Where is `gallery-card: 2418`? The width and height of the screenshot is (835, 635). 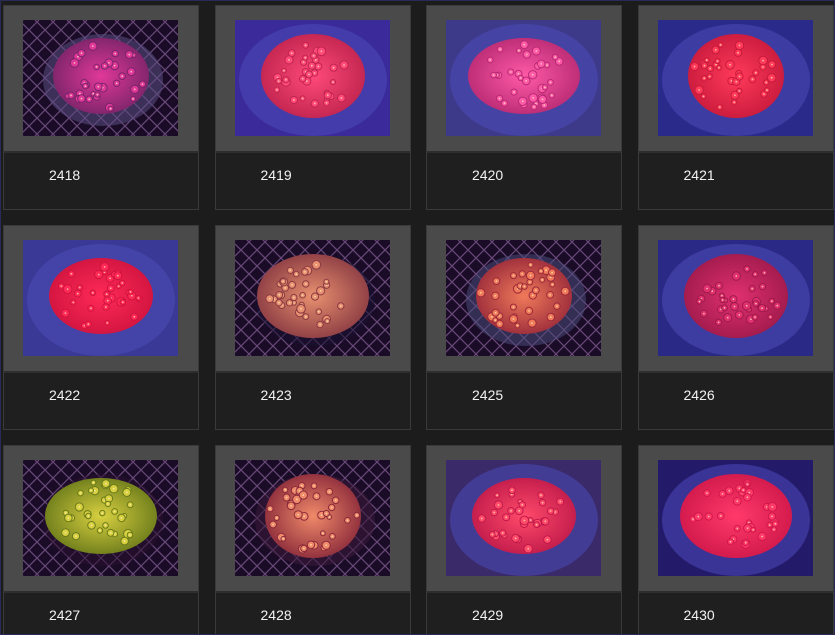 gallery-card: 2418 is located at coordinates (101, 107).